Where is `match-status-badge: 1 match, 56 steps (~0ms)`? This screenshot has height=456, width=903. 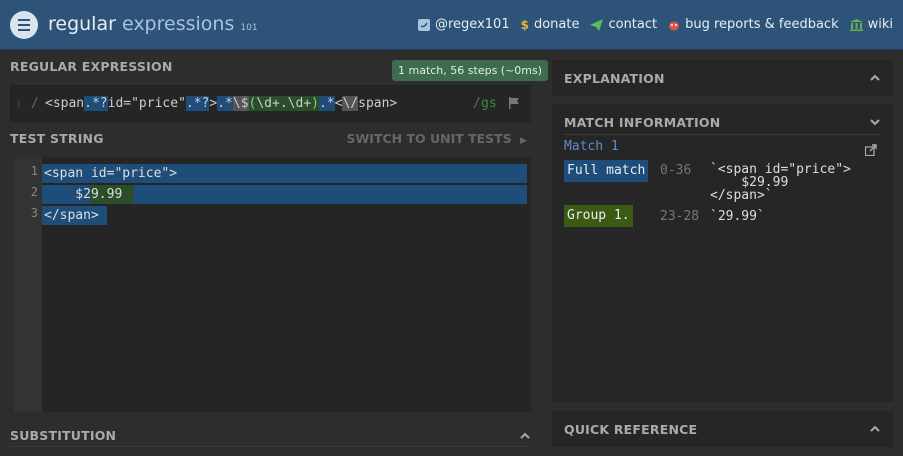
match-status-badge: 1 match, 56 steps (~0ms) is located at coordinates (470, 70).